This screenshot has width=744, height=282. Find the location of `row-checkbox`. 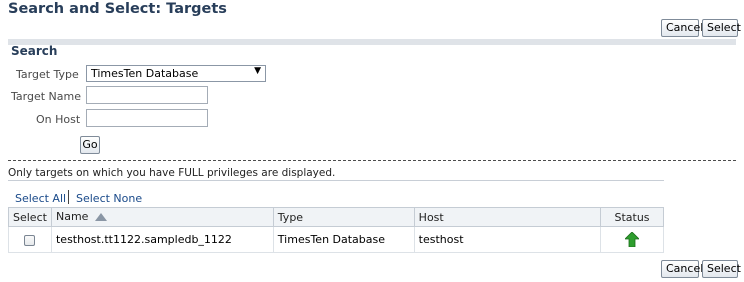

row-checkbox is located at coordinates (30, 240).